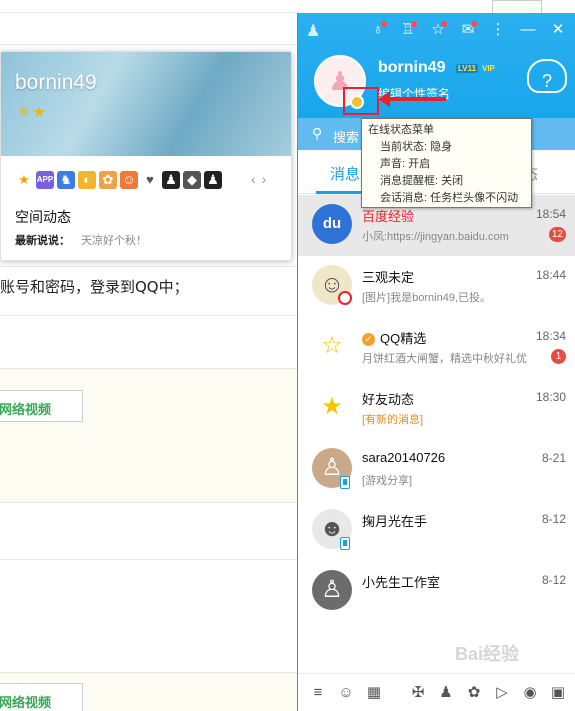 The height and width of the screenshot is (711, 575). Describe the element at coordinates (553, 458) in the screenshot. I see `conversation-time: 8-21` at that location.